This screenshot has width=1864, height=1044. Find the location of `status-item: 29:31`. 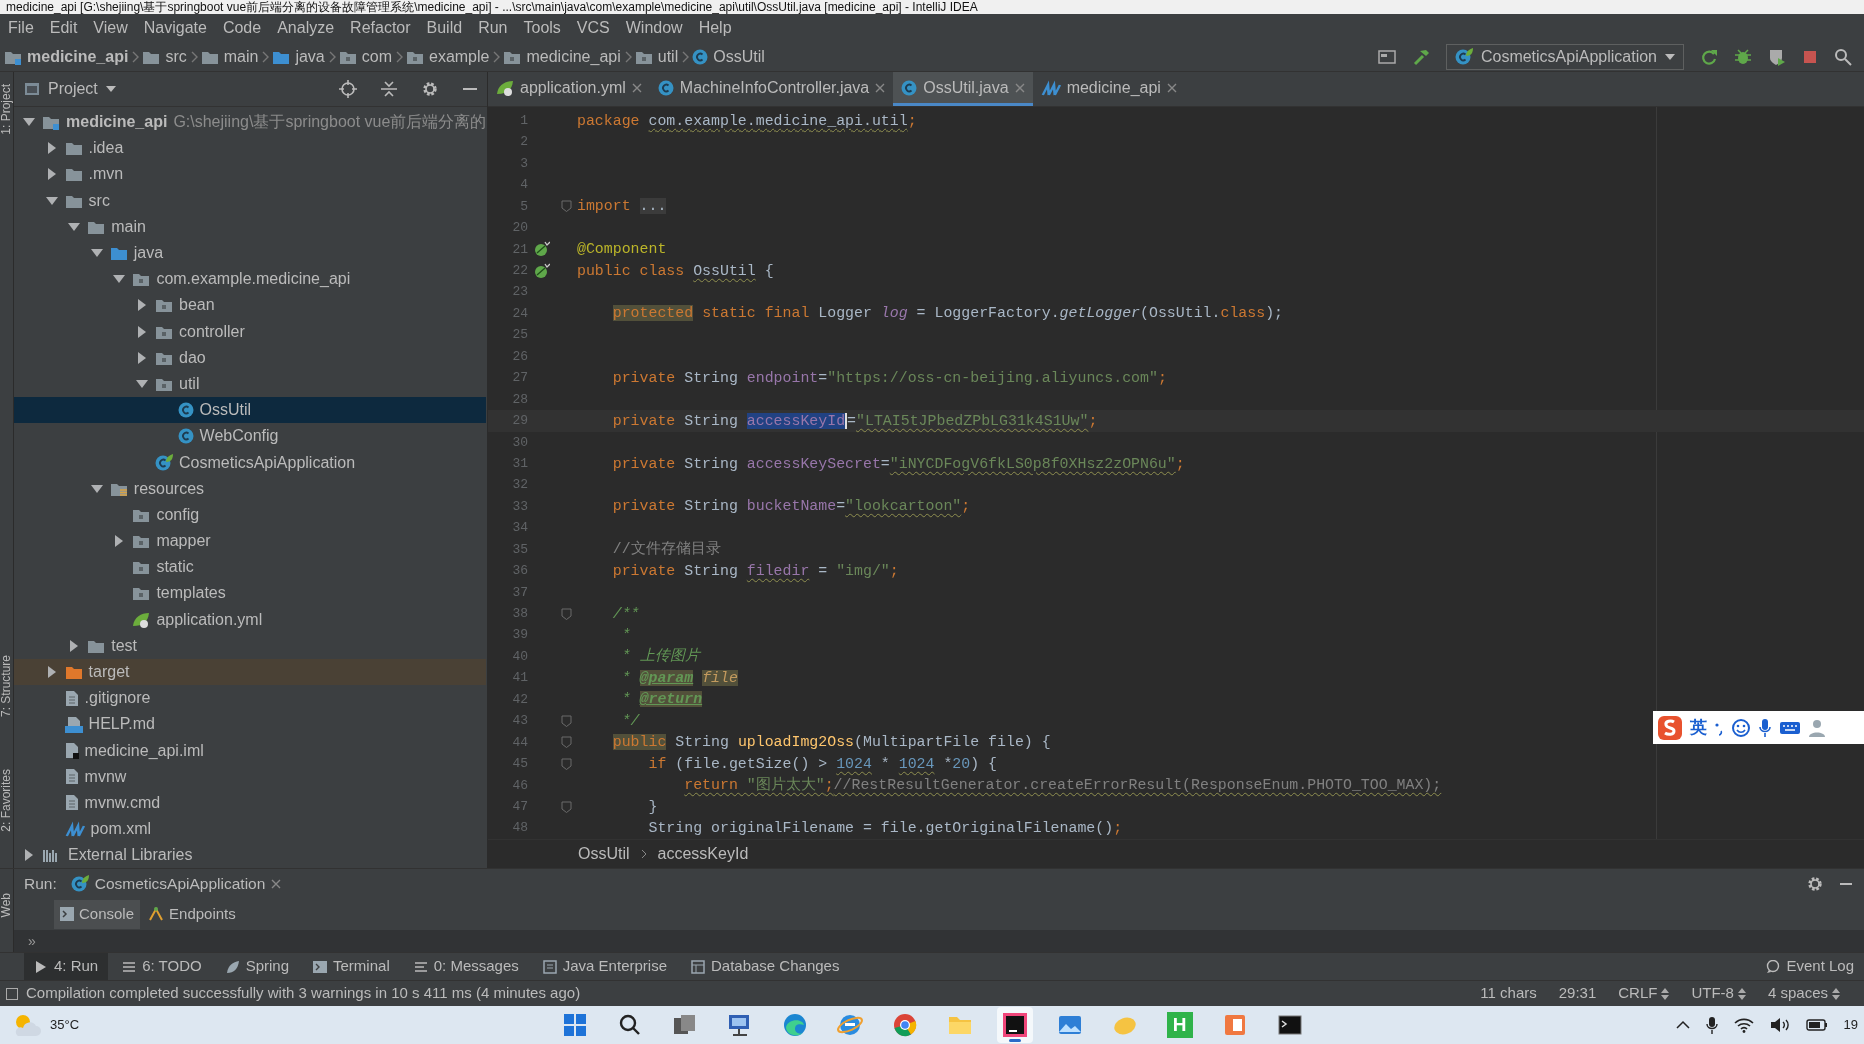

status-item: 29:31 is located at coordinates (1577, 993).